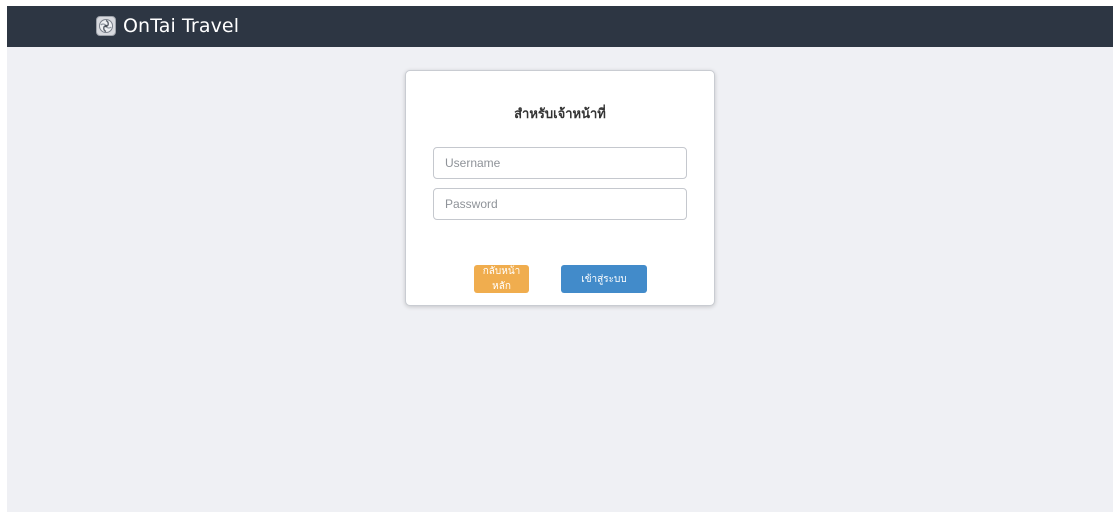 The height and width of the screenshot is (512, 1113). Describe the element at coordinates (560, 114) in the screenshot. I see `login-card-title: สำหรับเจ้าหน้าที่` at that location.